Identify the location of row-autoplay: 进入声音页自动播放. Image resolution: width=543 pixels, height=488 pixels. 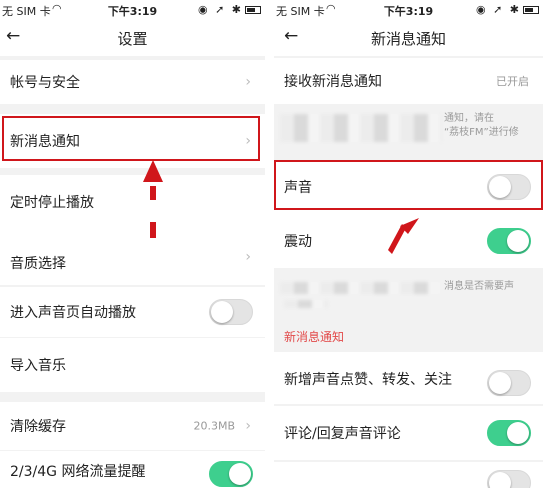
(132, 312).